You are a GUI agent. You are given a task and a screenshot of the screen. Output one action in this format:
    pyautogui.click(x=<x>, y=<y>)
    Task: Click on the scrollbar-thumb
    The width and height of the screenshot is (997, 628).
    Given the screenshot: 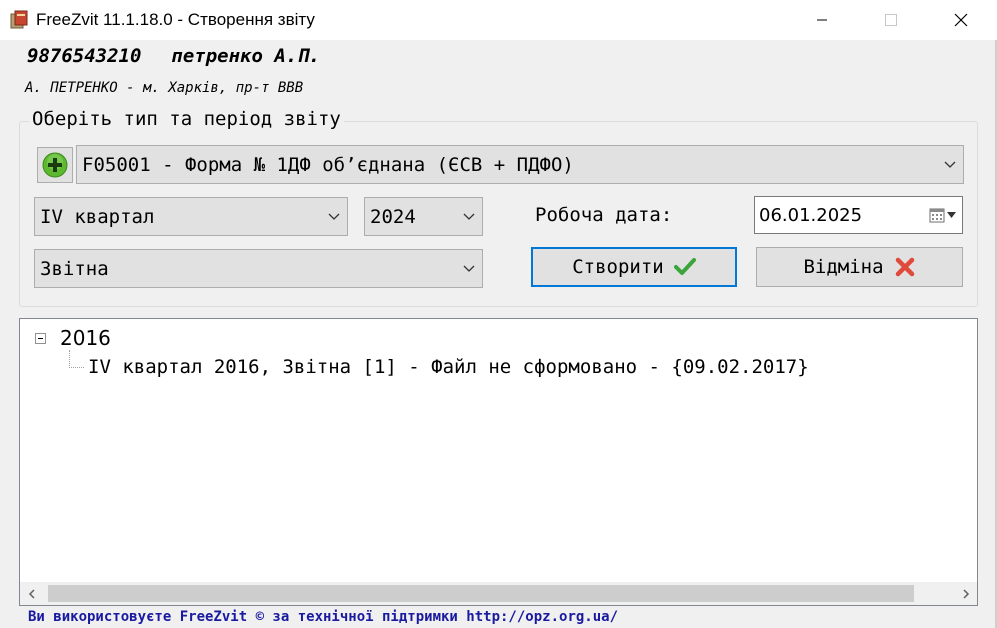 What is the action you would take?
    pyautogui.click(x=481, y=593)
    